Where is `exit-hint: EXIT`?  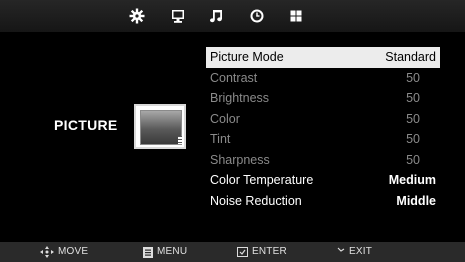
exit-hint: EXIT is located at coordinates (354, 252).